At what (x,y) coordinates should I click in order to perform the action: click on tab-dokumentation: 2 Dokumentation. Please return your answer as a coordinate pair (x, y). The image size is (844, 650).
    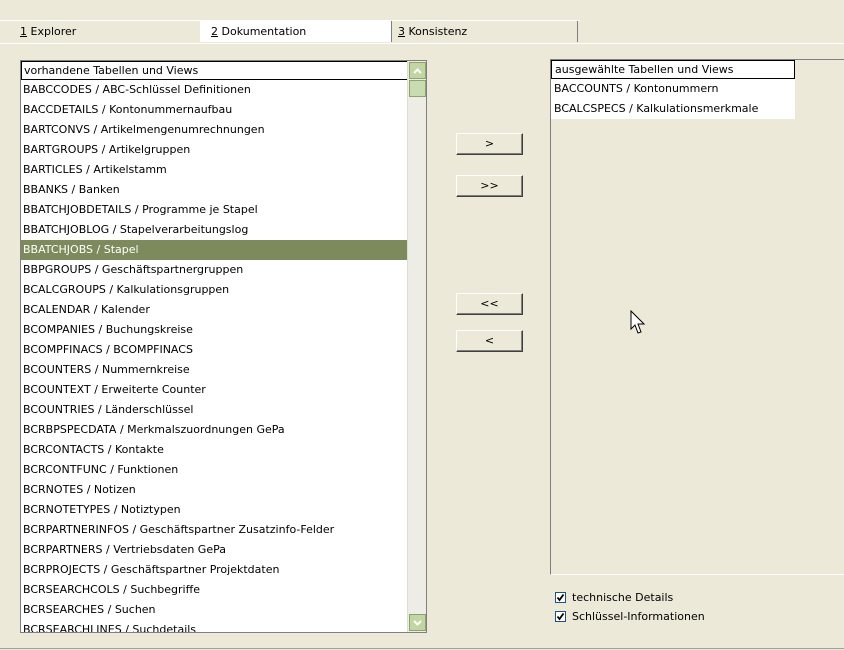
    Looking at the image, I should click on (296, 31).